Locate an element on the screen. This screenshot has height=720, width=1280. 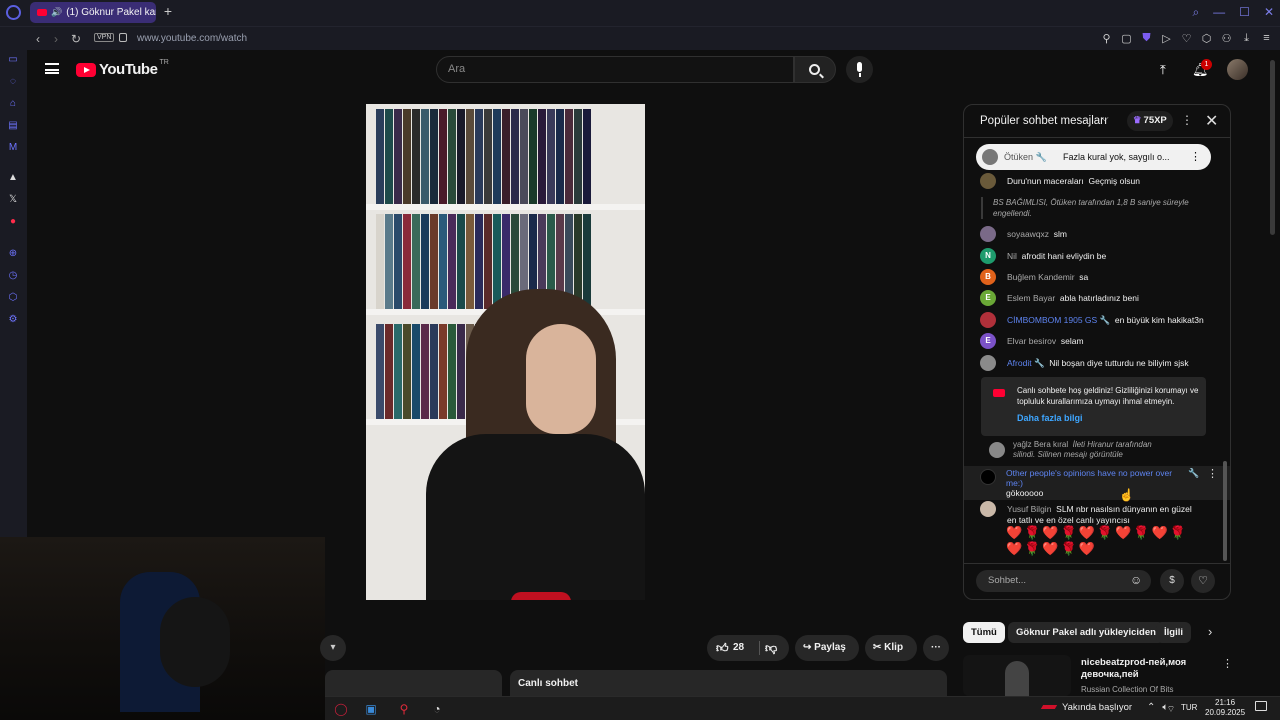
sidebar-x-icon: 𝕏 is located at coordinates (13, 200).